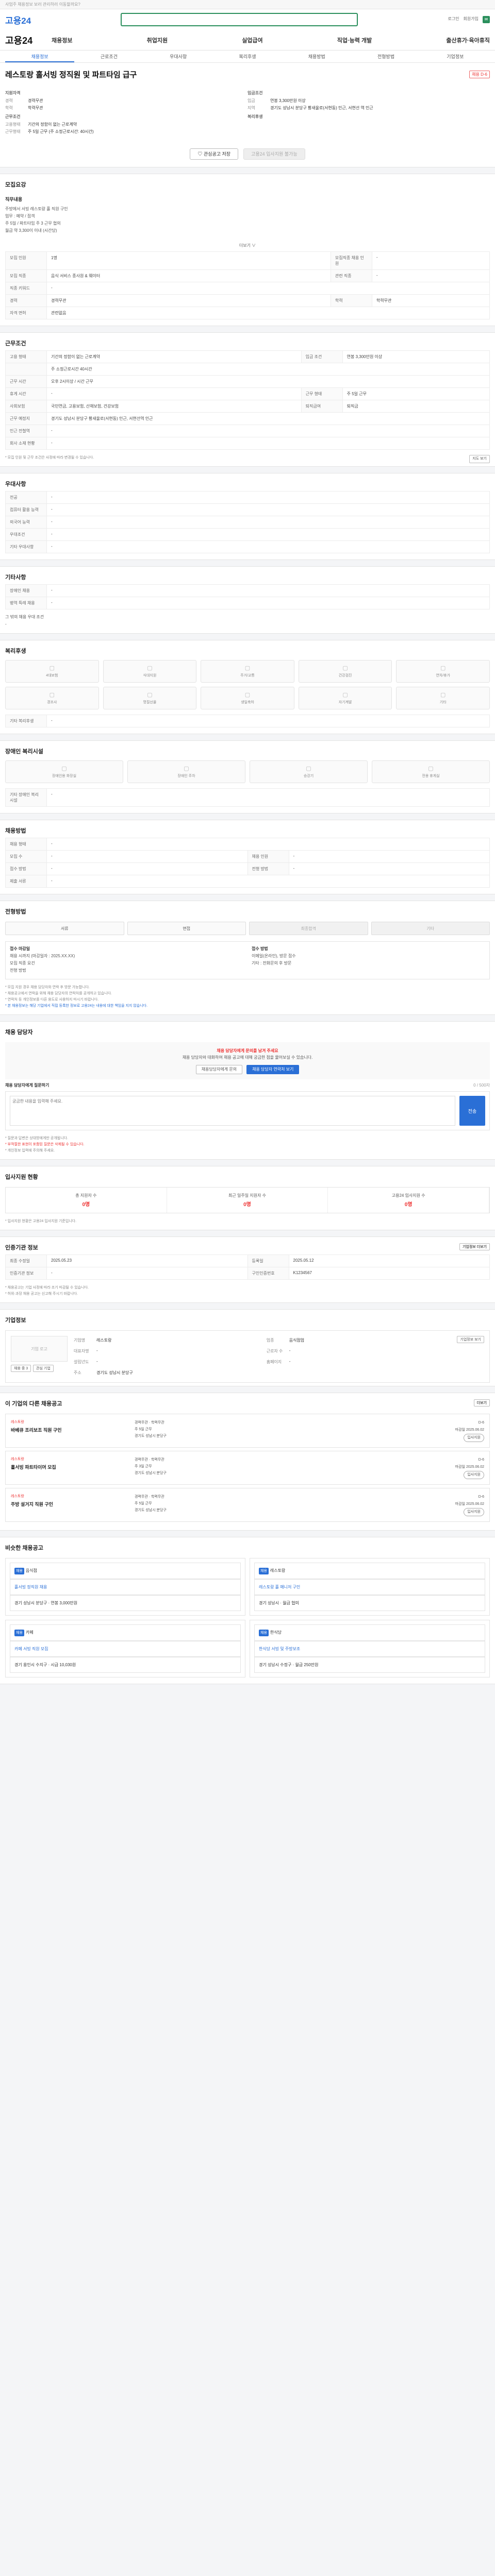 This screenshot has width=495, height=2576. I want to click on table-row: 모집 수 - 채용 인원 -, so click(247, 856).